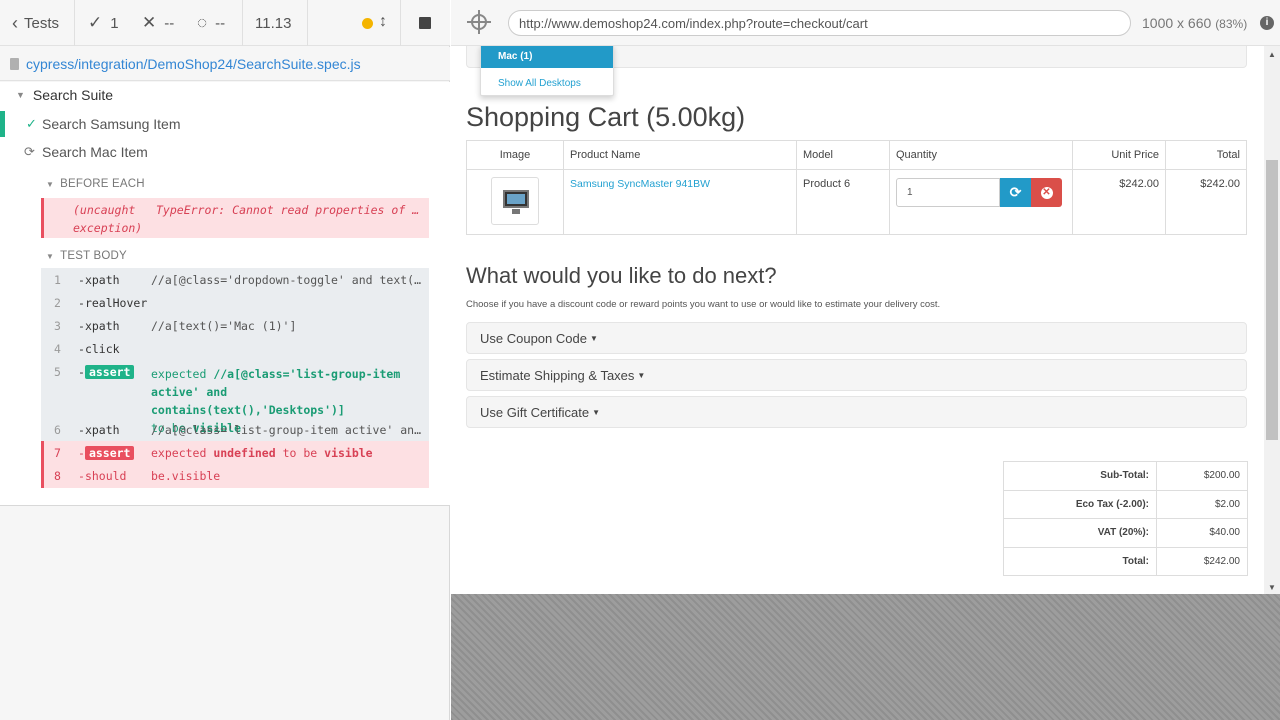 The height and width of the screenshot is (720, 1280). I want to click on totals-value: $200.00, so click(1202, 476).